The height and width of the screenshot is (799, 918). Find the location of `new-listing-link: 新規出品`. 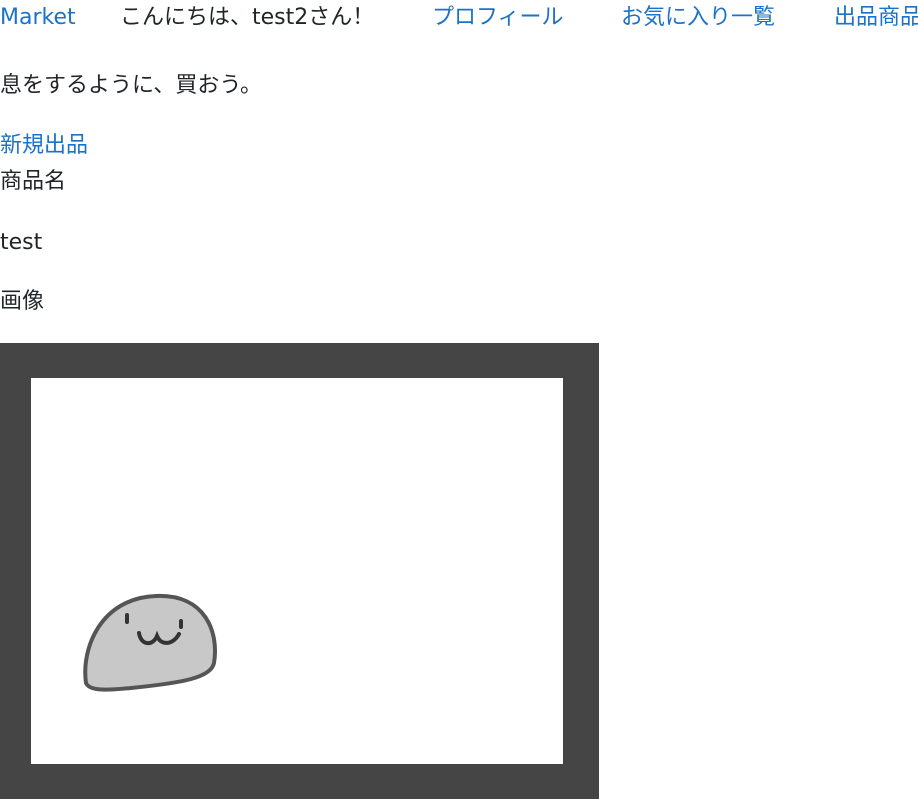

new-listing-link: 新規出品 is located at coordinates (44, 146).